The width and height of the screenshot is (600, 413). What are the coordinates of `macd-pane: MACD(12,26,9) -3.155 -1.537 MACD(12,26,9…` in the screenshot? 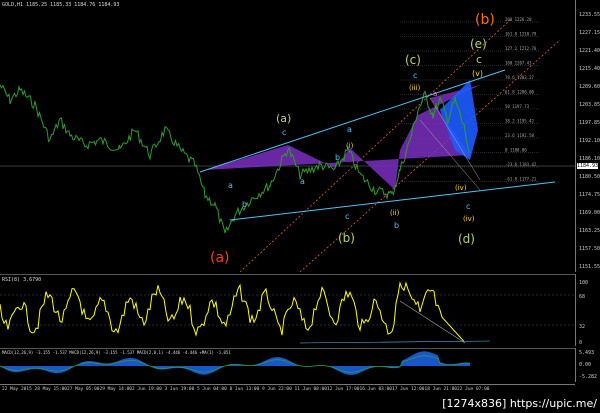 It's located at (287, 365).